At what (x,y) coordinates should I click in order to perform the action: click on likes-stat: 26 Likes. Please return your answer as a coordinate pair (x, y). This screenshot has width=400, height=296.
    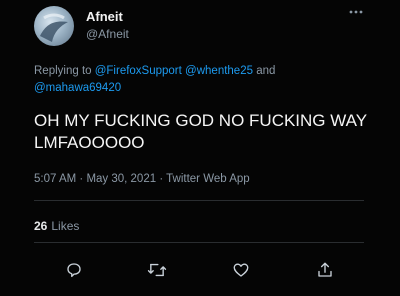
    Looking at the image, I should click on (56, 226).